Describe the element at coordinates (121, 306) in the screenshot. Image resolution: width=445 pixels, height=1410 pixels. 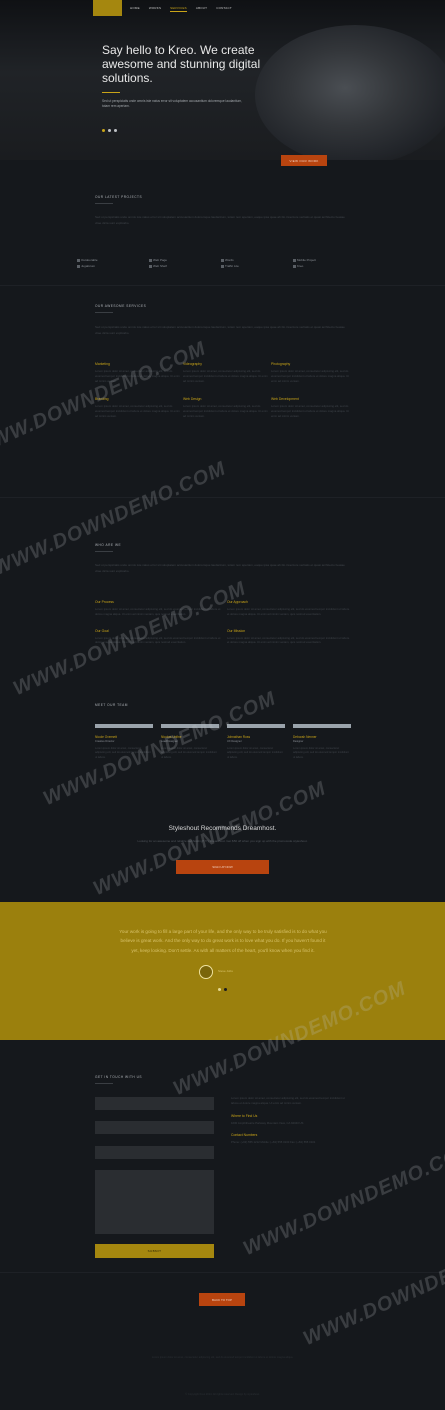
I see `services-title: OUR AWESOME SERVICES` at that location.